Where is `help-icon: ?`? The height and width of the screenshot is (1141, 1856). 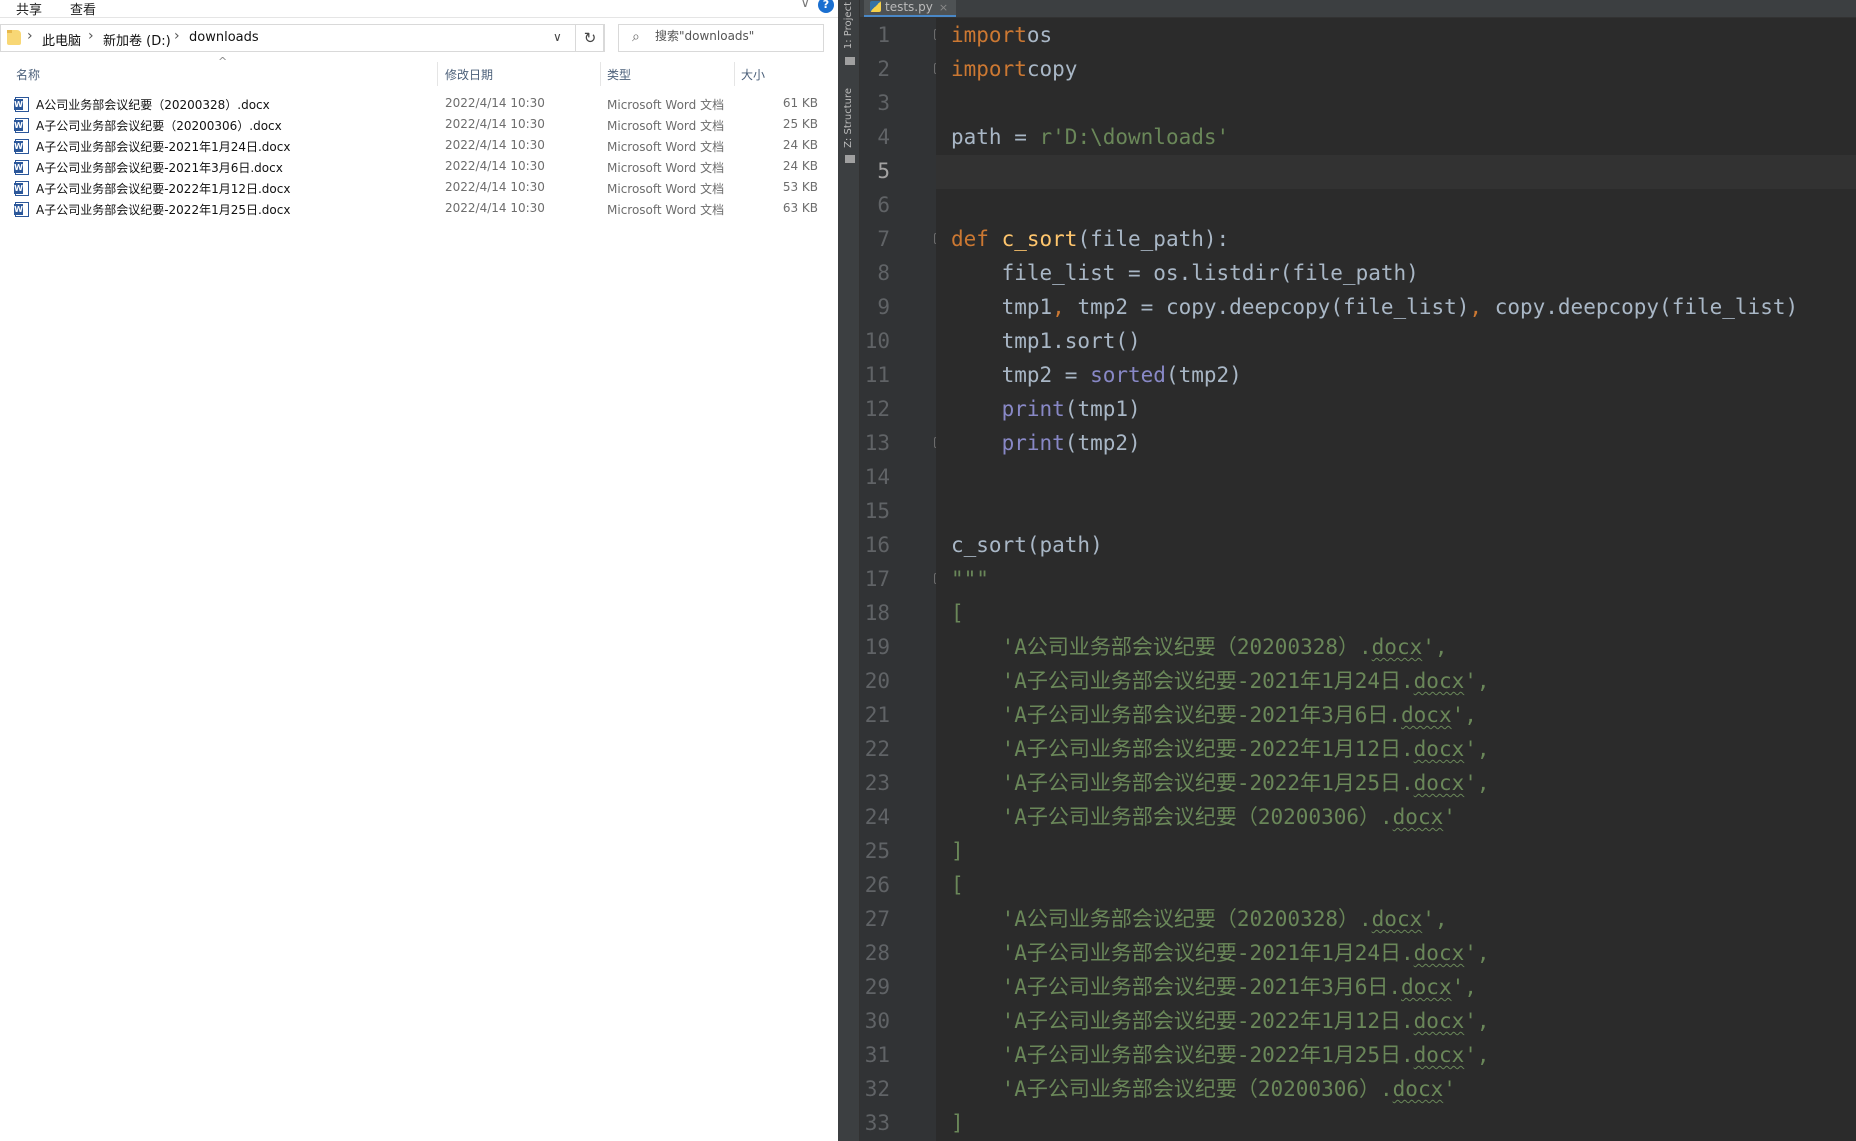
help-icon: ? is located at coordinates (826, 6).